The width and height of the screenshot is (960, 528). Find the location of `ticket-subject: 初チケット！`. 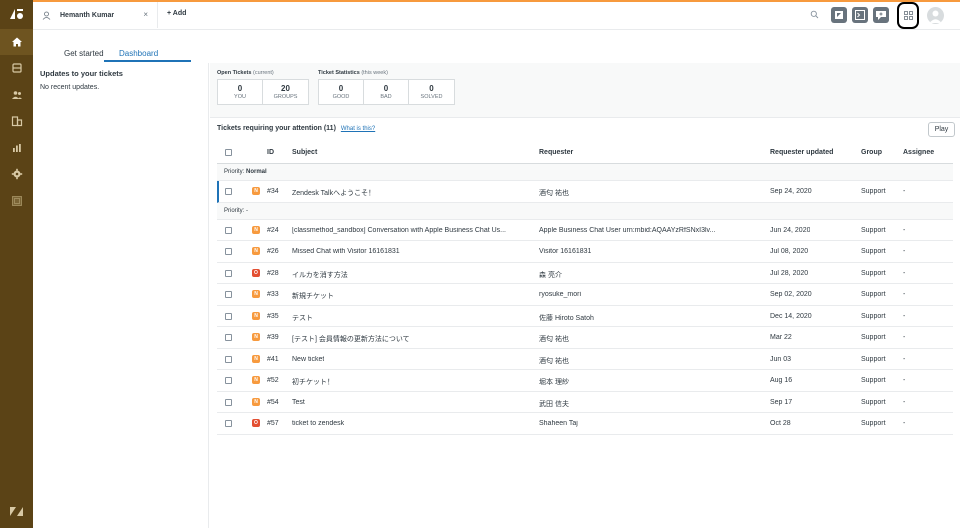

ticket-subject: 初チケット！ is located at coordinates (313, 382).